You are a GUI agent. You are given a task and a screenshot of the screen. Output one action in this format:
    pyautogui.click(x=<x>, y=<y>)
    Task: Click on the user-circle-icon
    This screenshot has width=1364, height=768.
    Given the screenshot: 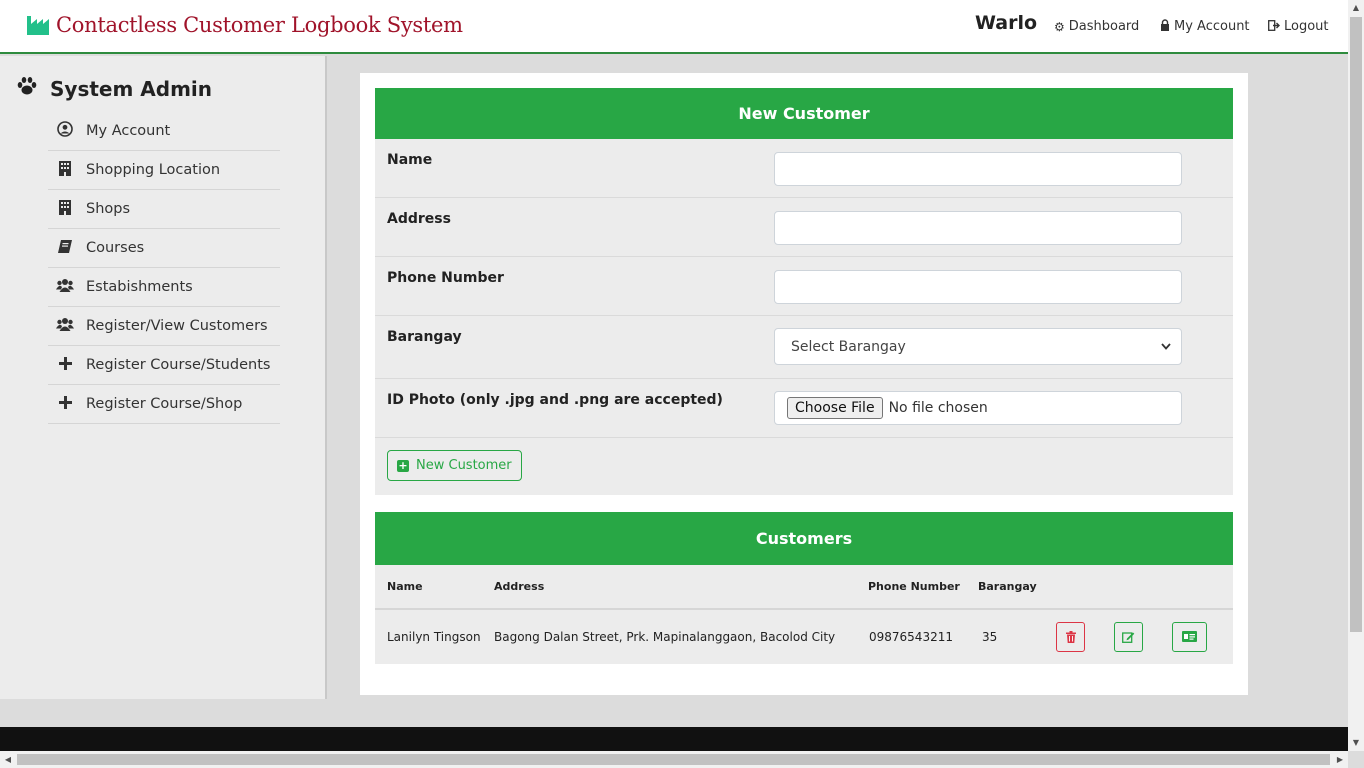 What is the action you would take?
    pyautogui.click(x=65, y=131)
    